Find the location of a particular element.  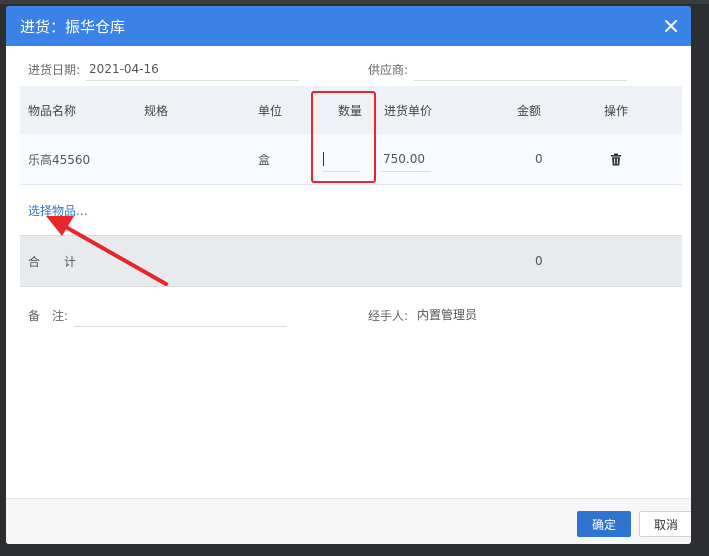

background-window-strip is located at coordinates (354, 2).